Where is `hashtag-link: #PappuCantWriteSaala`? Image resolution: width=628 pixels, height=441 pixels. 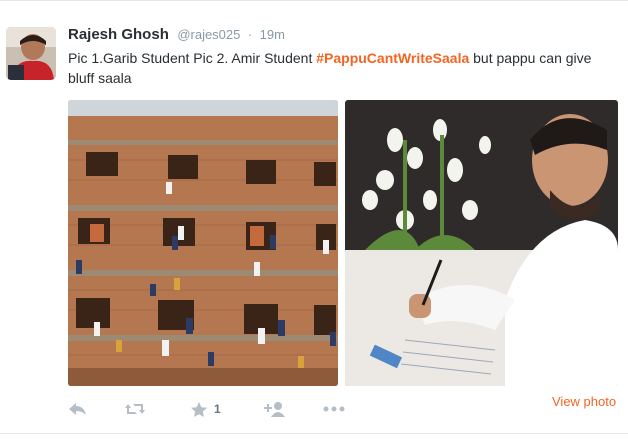
hashtag-link: #PappuCantWriteSaala is located at coordinates (392, 58).